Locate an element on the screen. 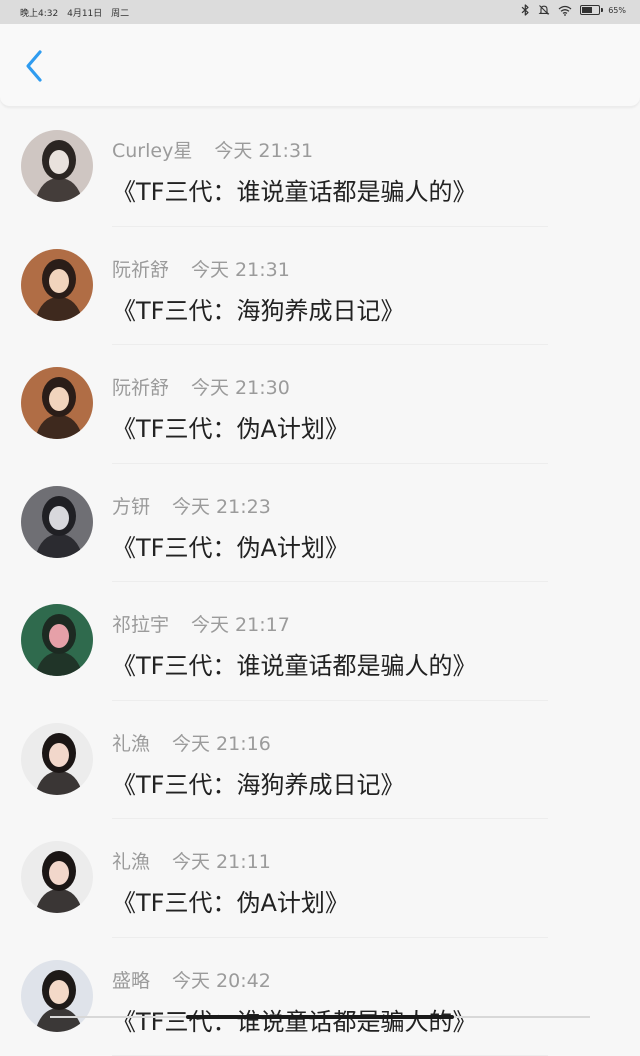 The image size is (640, 1056). battery-icon is located at coordinates (590, 10).